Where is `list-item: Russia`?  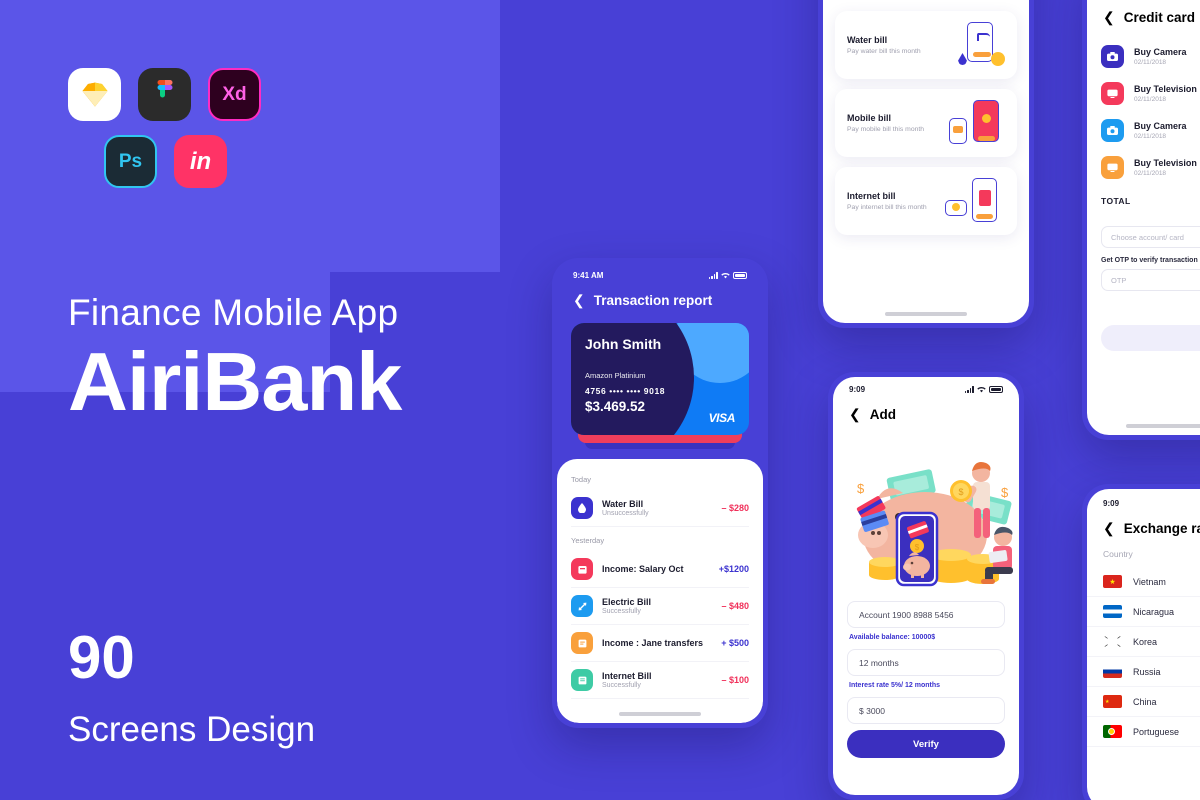 list-item: Russia is located at coordinates (1143, 672).